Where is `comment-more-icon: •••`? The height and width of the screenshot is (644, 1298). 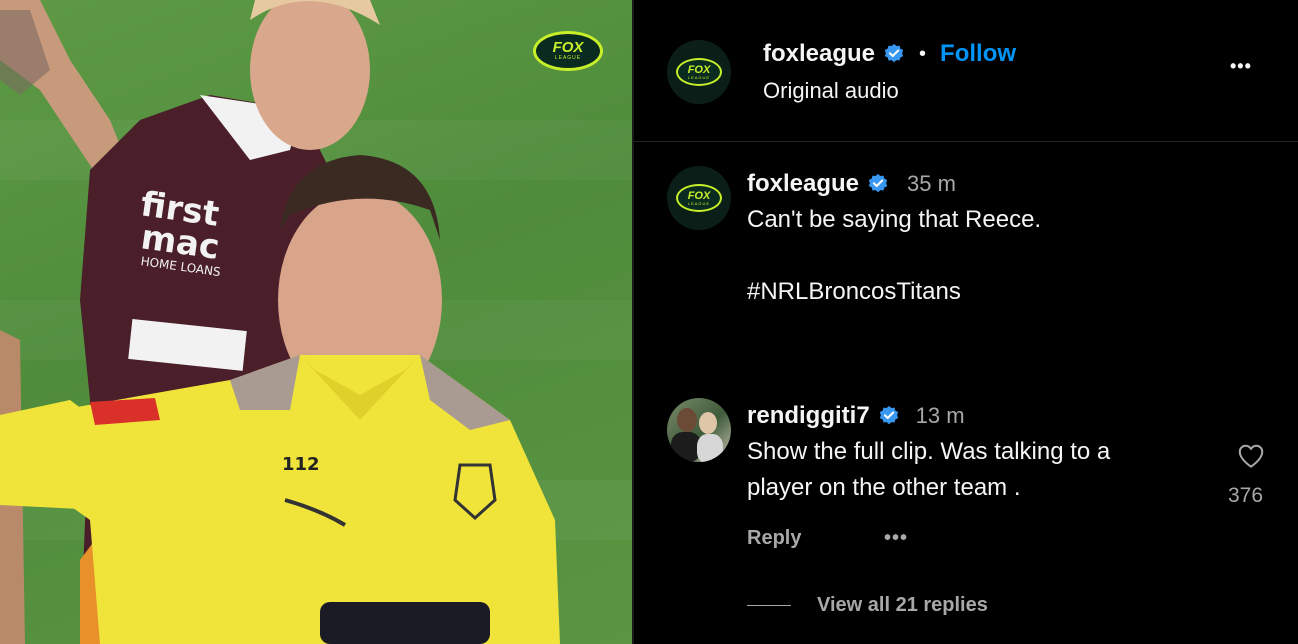
comment-more-icon: ••• is located at coordinates (896, 538).